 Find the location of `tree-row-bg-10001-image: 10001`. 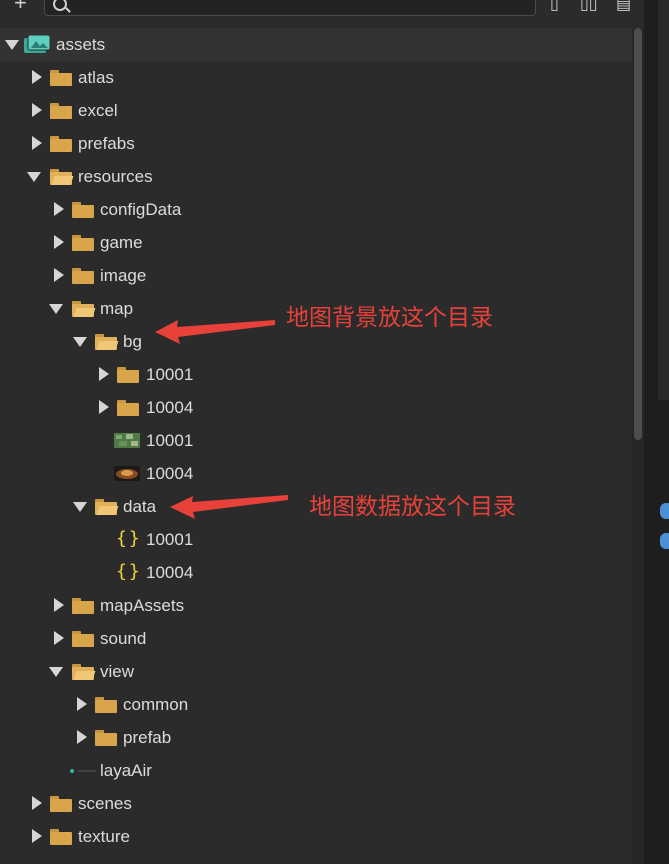

tree-row-bg-10001-image: 10001 is located at coordinates (316, 440).